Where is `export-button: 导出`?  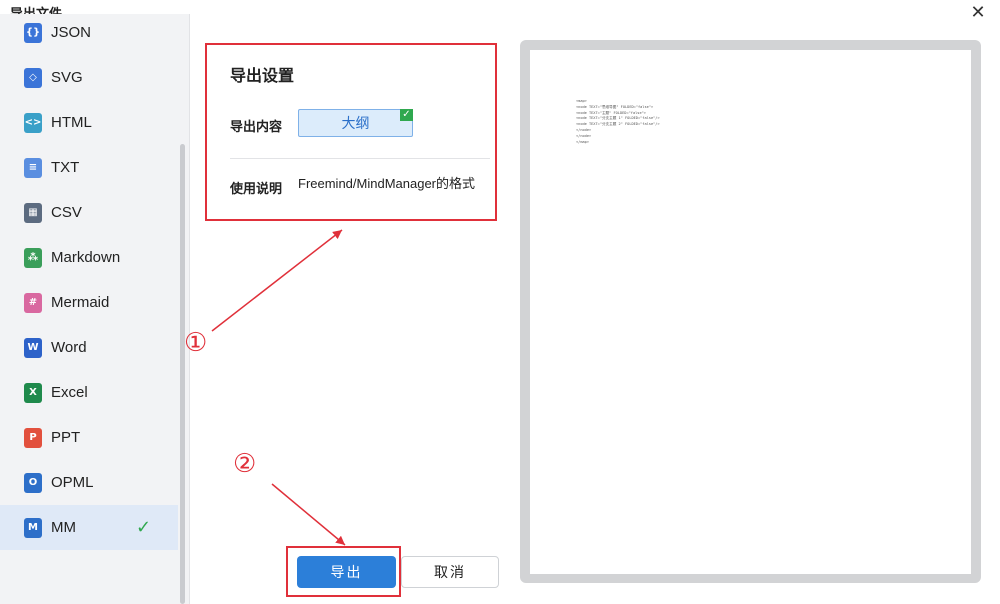
export-button: 导出 is located at coordinates (346, 572).